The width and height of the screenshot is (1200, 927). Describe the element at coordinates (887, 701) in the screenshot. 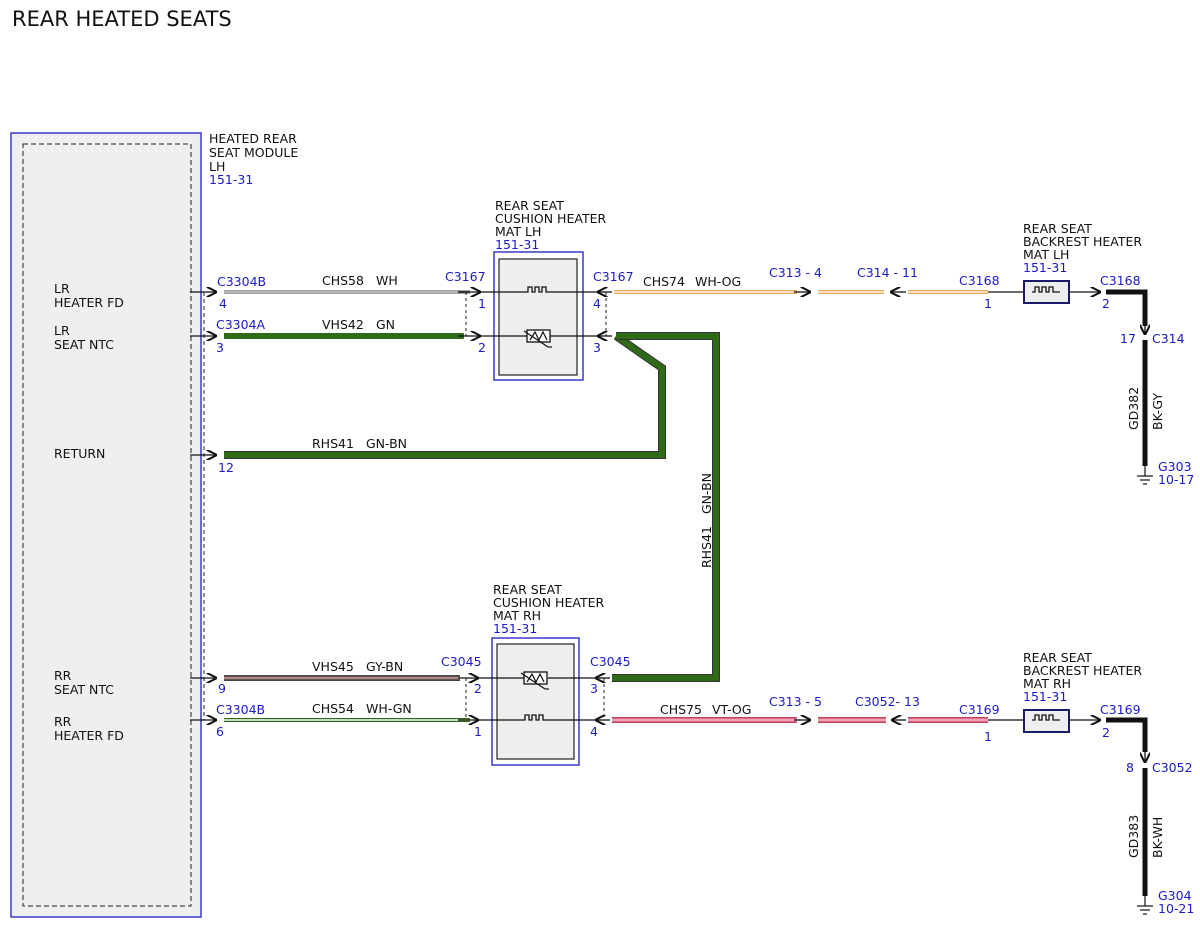

I see `connector-c3052-13: C3052- 13` at that location.